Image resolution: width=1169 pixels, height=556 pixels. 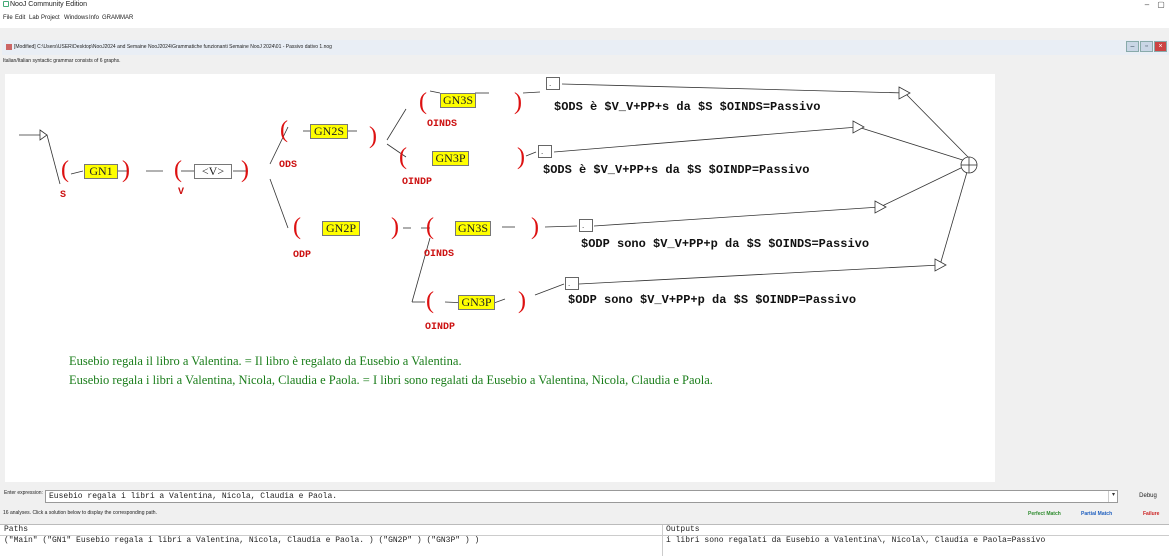 I want to click on restore-icon: ▢, so click(x=1161, y=5).